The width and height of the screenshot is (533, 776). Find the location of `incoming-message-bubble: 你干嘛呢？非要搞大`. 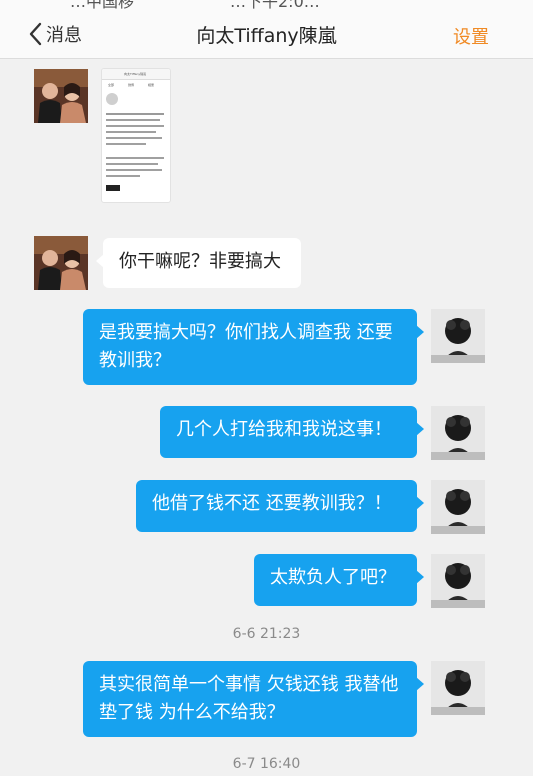

incoming-message-bubble: 你干嘛呢？非要搞大 is located at coordinates (198, 263).